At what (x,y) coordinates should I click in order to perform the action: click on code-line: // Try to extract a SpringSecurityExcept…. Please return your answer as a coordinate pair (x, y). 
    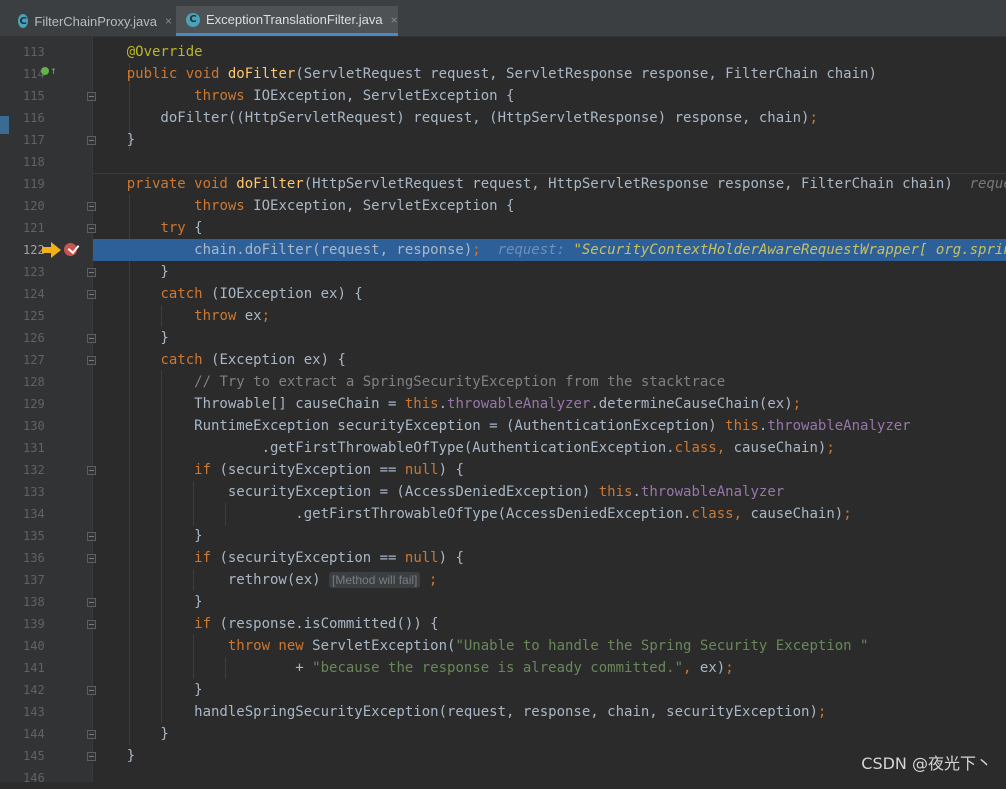
    Looking at the image, I should click on (549, 382).